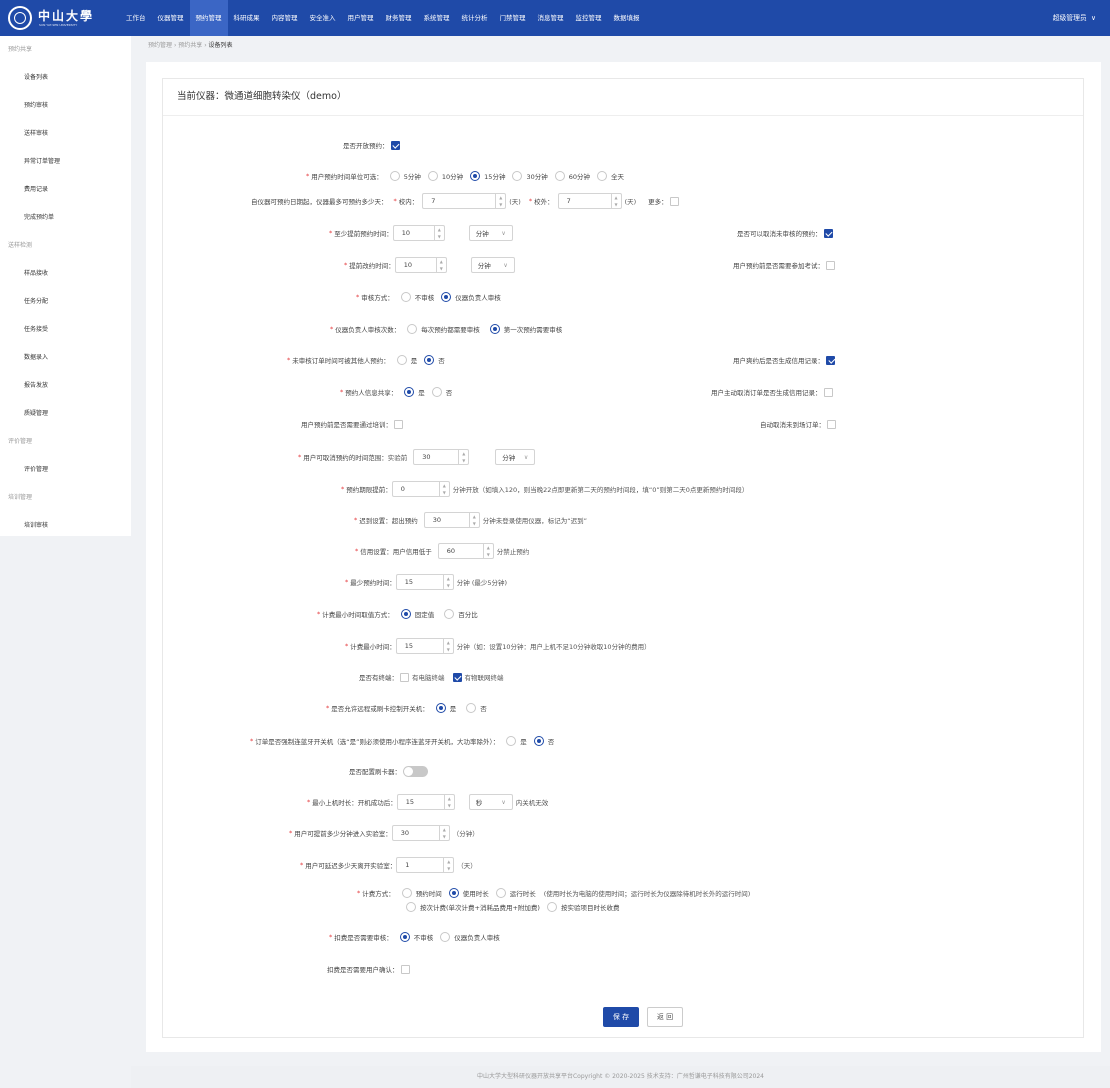  I want to click on advance-input: 10 ▲ ▼, so click(418, 233).